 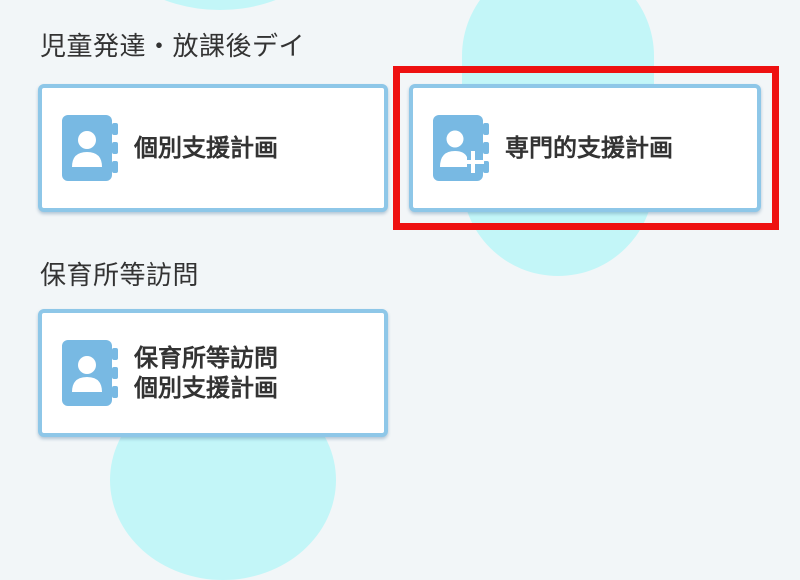 I want to click on card-individual-support-plan: 個別支援計画, so click(x=213, y=148).